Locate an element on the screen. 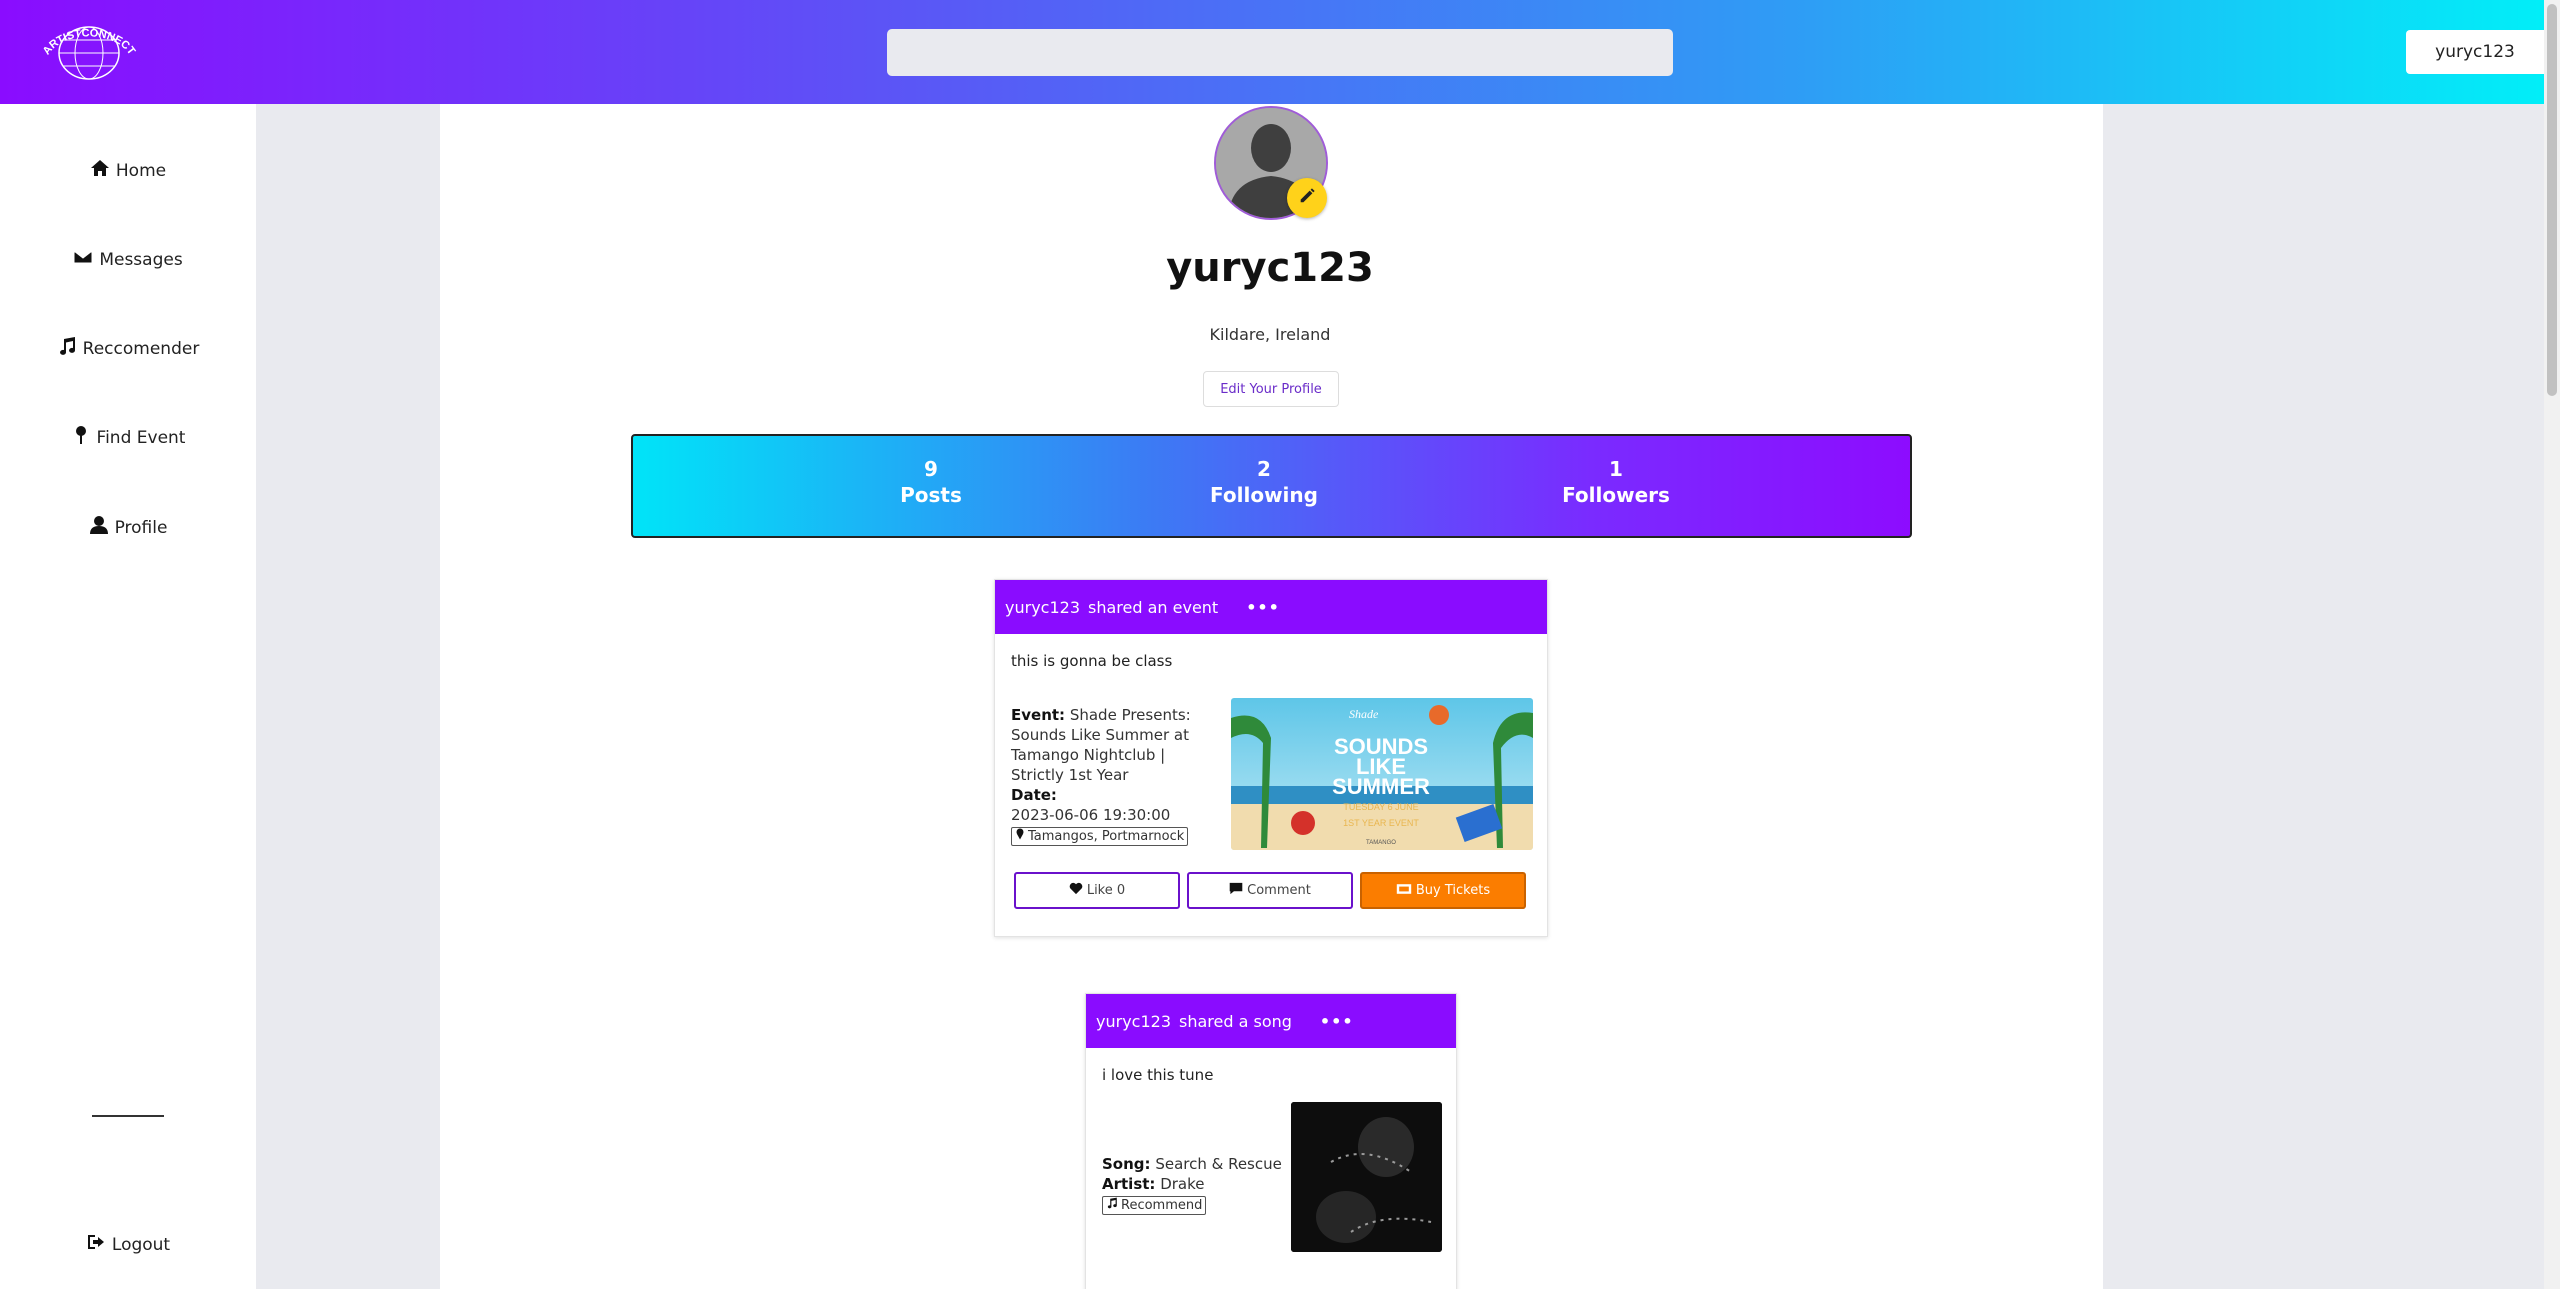 This screenshot has width=2560, height=1289. event-location-tag: Tamangos, Portmarnock is located at coordinates (1100, 836).